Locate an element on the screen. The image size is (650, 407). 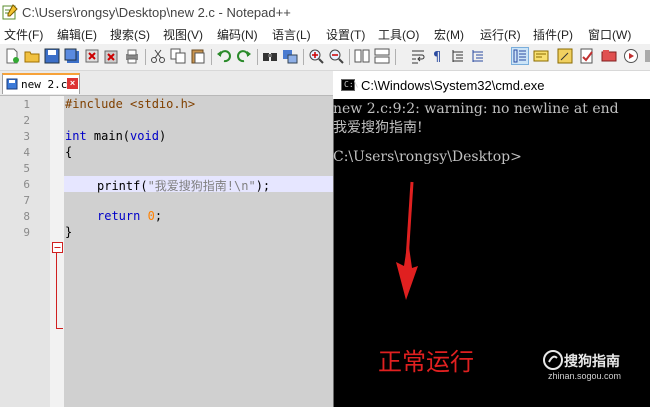
menu-settings: 设置(T) is located at coordinates (345, 34).